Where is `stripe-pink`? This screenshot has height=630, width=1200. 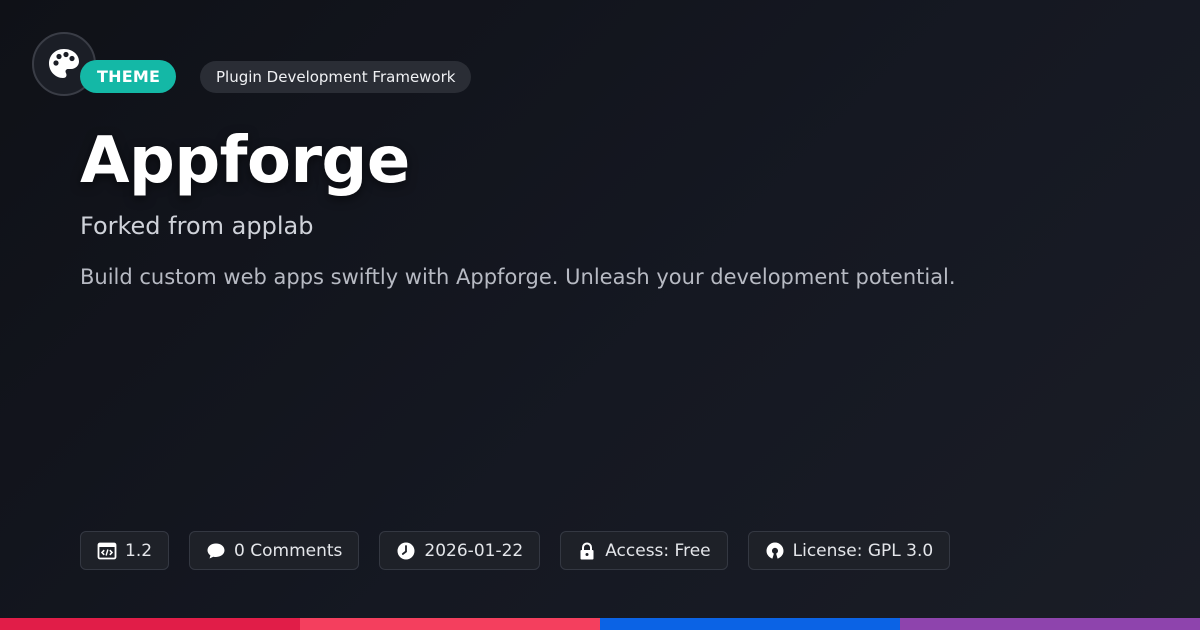 stripe-pink is located at coordinates (450, 624).